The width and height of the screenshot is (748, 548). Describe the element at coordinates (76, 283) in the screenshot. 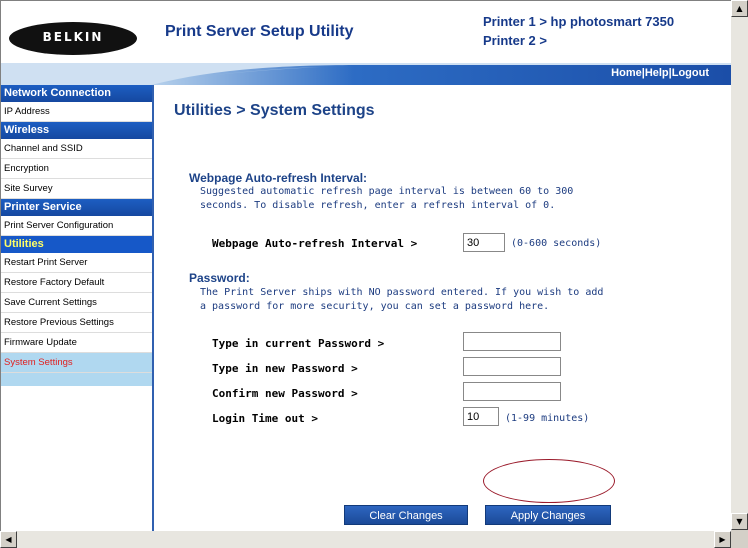

I see `sidebar-item-restore-factory: Restore Factory Default` at that location.